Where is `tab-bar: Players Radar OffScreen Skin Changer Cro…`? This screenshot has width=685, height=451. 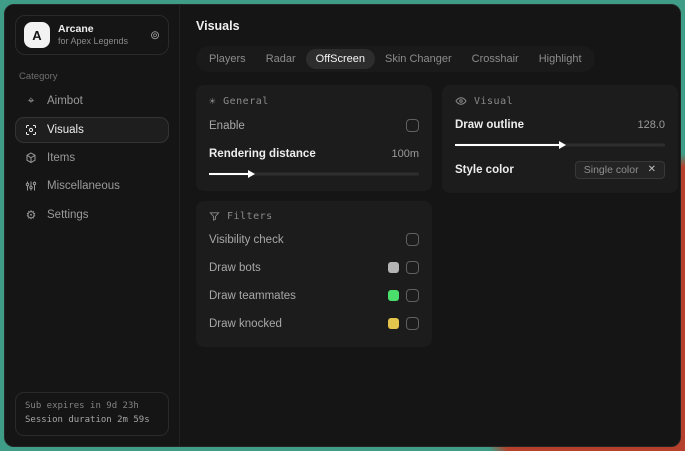
tab-bar: Players Radar OffScreen Skin Changer Cro… is located at coordinates (395, 59).